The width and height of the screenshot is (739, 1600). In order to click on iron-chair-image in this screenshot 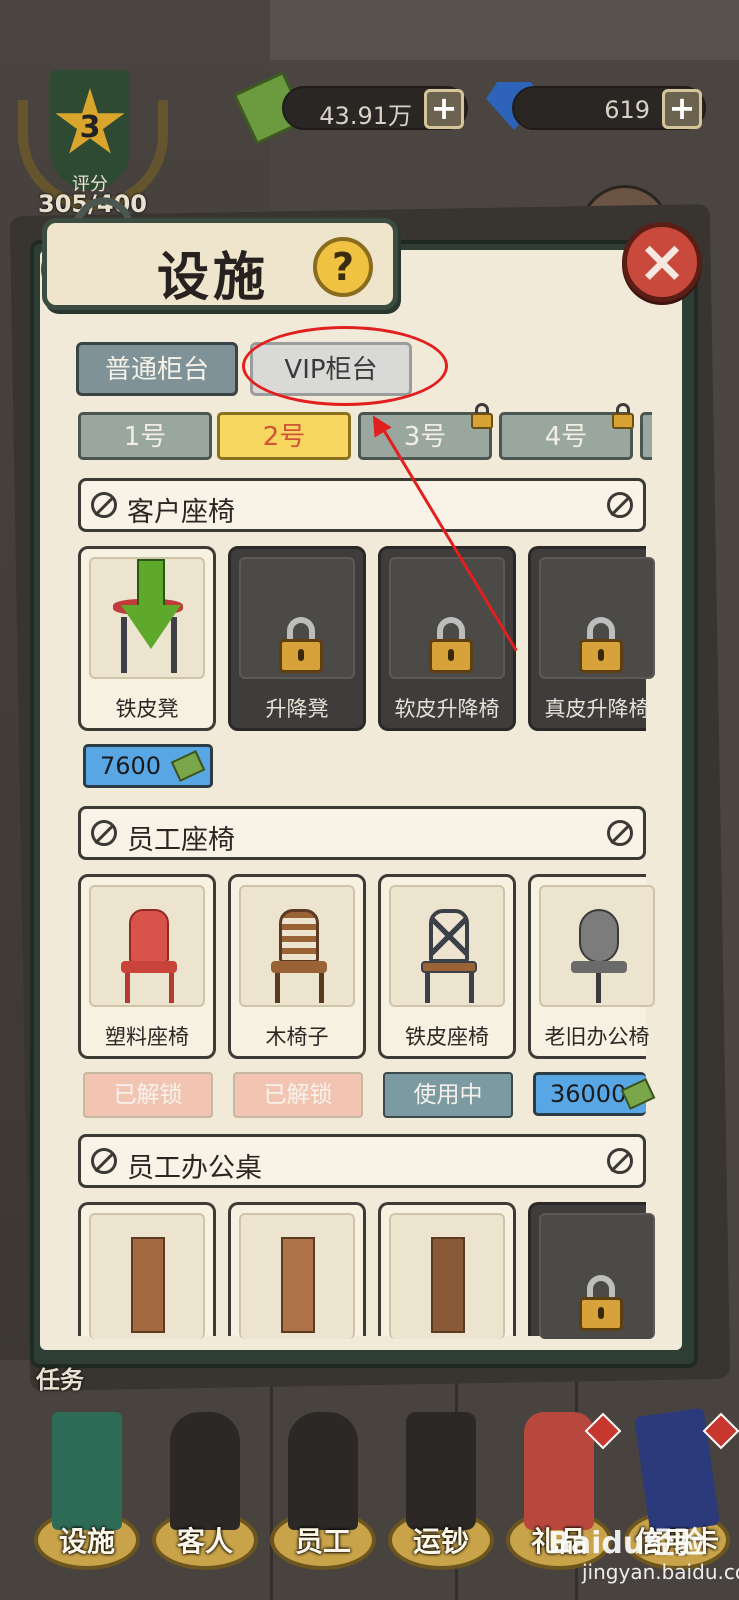, I will do `click(447, 946)`.